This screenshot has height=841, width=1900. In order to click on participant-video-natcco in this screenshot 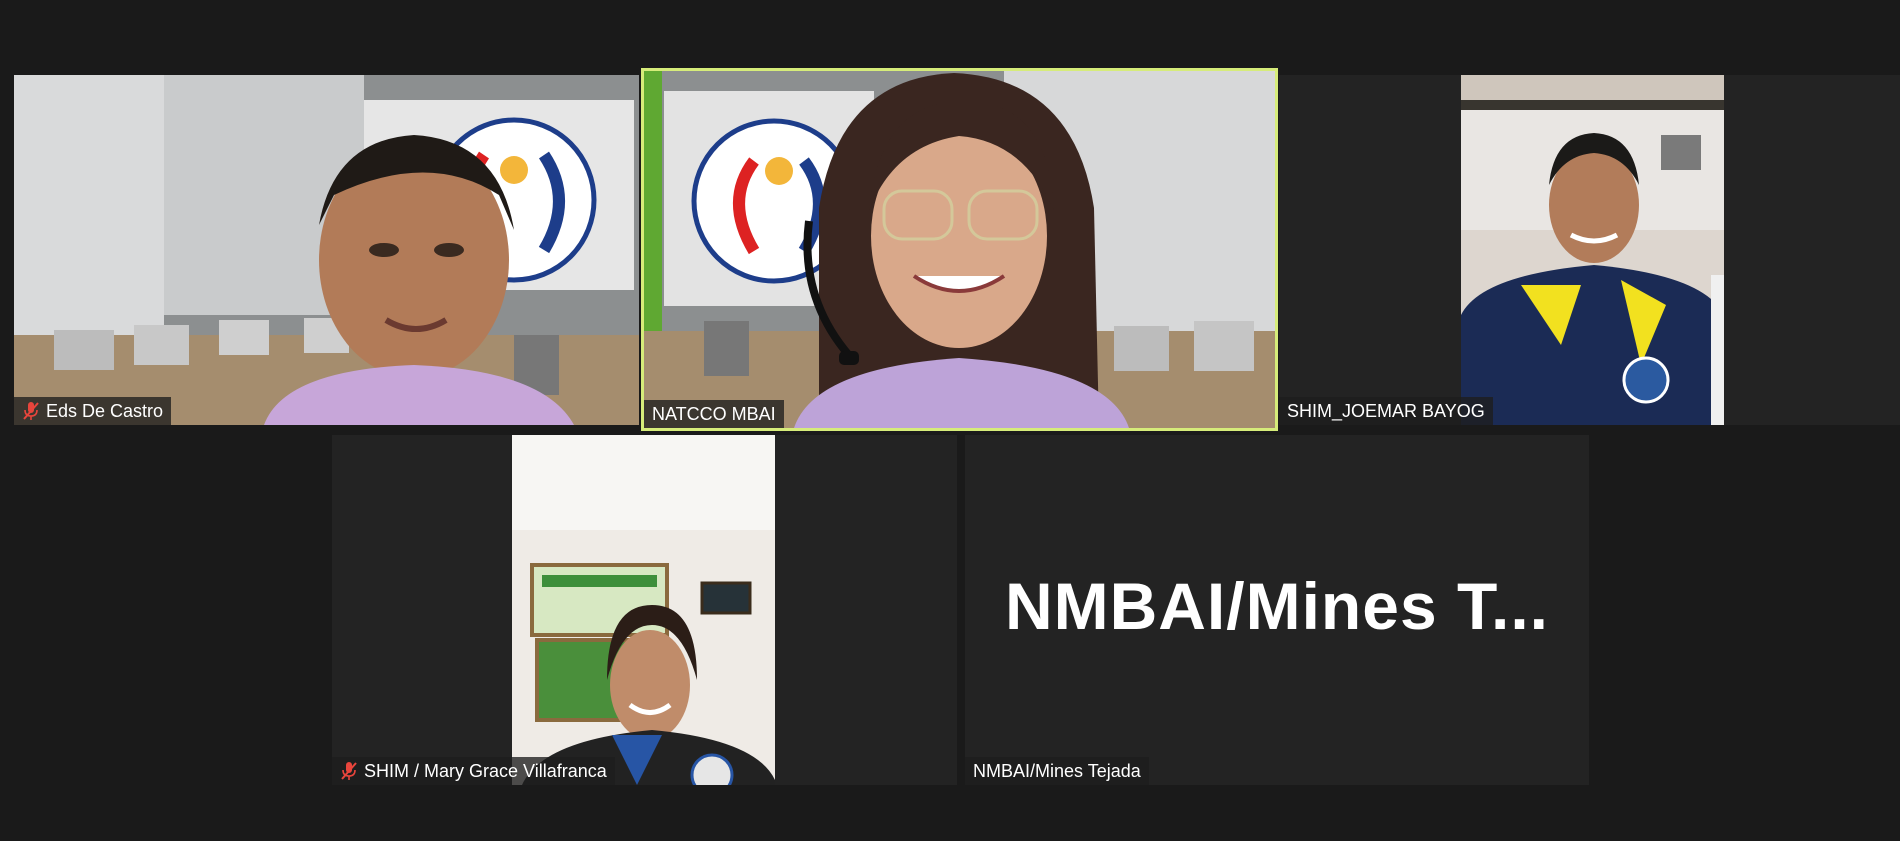, I will do `click(959, 249)`.